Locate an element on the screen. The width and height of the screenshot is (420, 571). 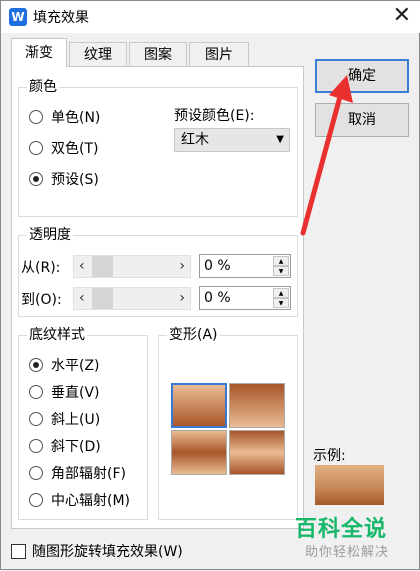
watermark-brand: 百科全说 is located at coordinates (341, 529).